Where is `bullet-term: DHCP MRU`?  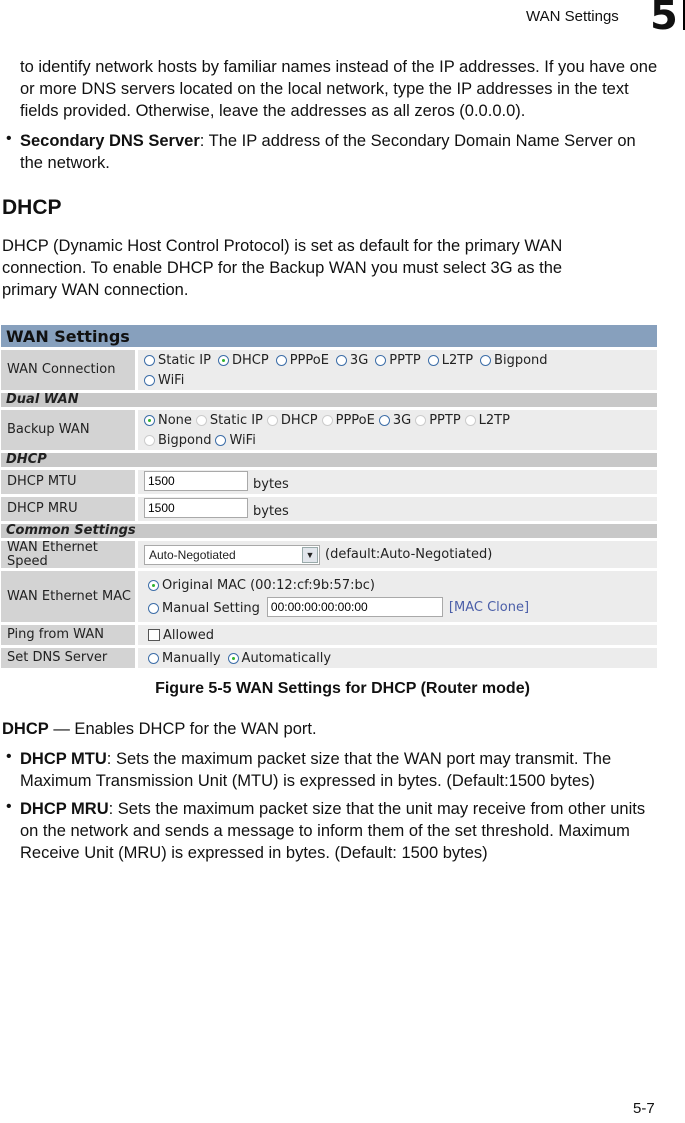
bullet-term: DHCP MRU is located at coordinates (64, 809).